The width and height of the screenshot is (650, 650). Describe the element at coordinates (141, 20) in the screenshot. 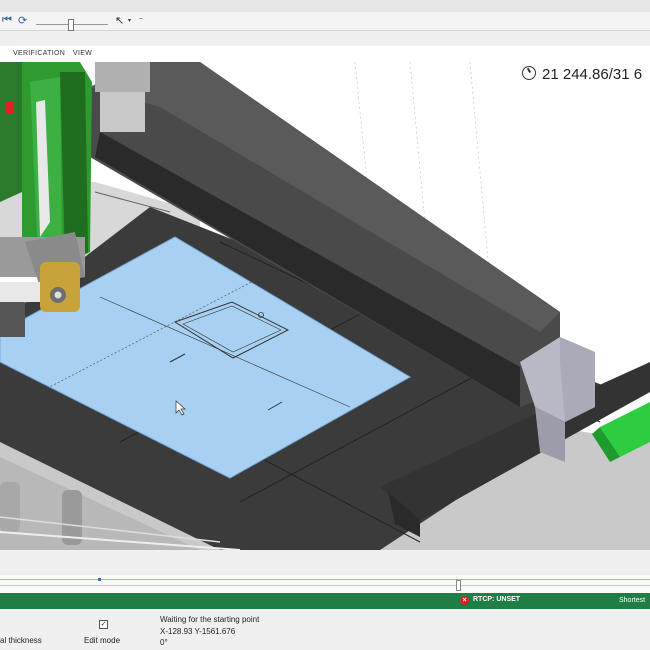

I see `more-icon: ⁼` at that location.